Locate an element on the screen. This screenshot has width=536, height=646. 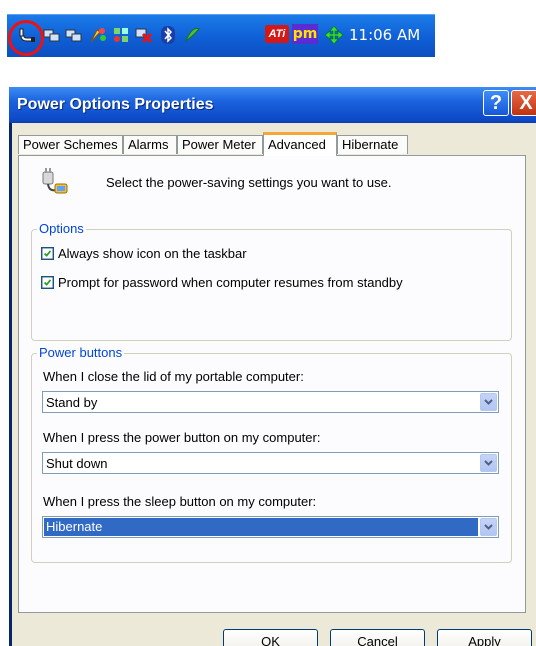
paint-icon is located at coordinates (98, 35).